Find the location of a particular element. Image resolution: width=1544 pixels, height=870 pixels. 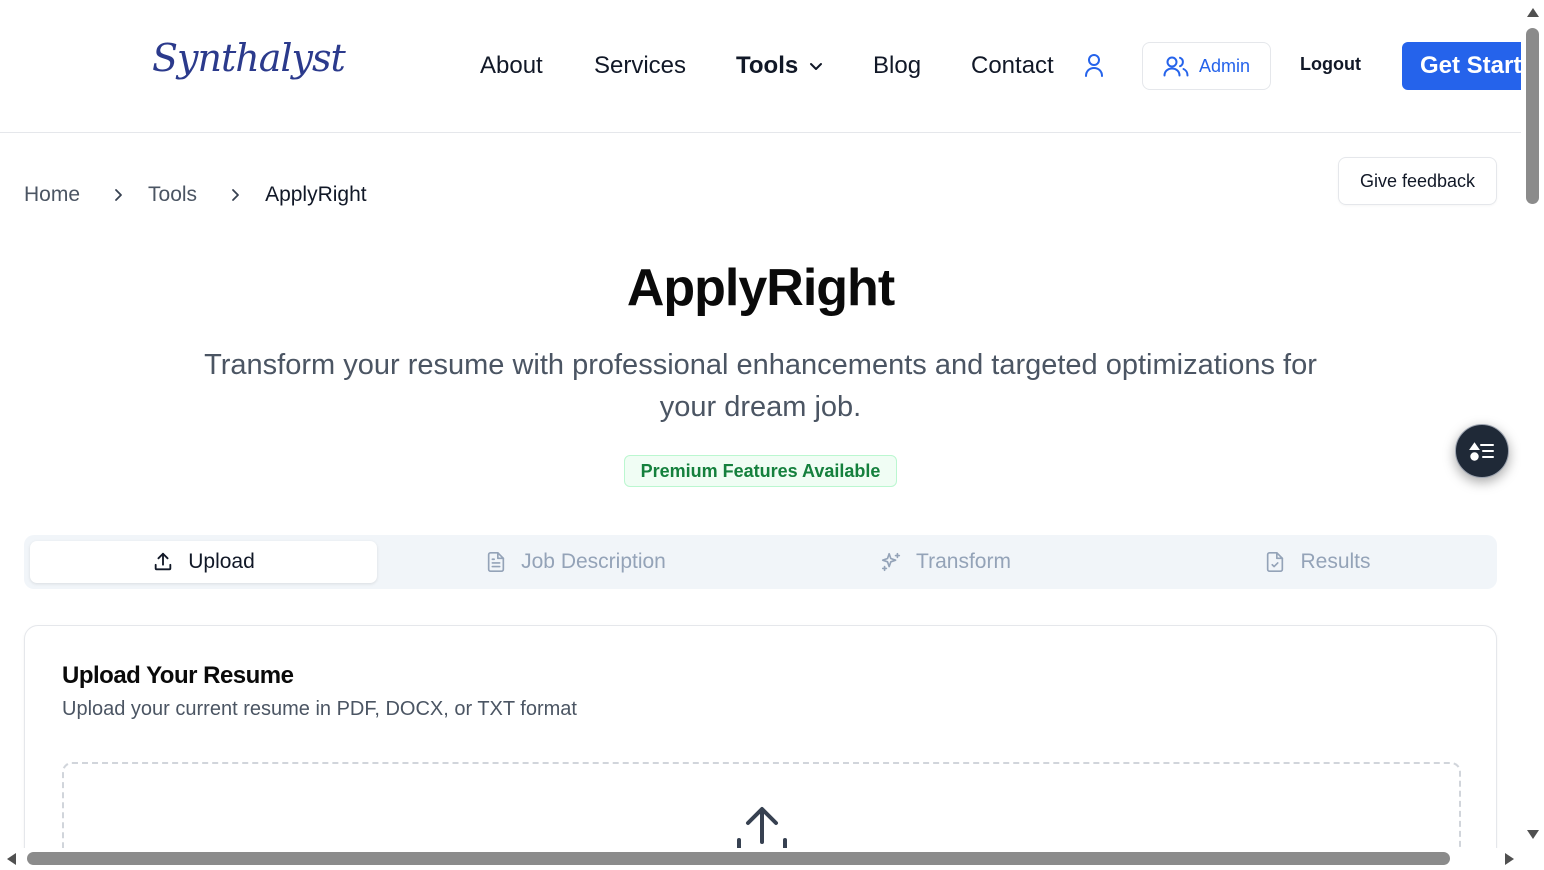

step-tabs: Upload Job Description Transform Results is located at coordinates (760, 562).